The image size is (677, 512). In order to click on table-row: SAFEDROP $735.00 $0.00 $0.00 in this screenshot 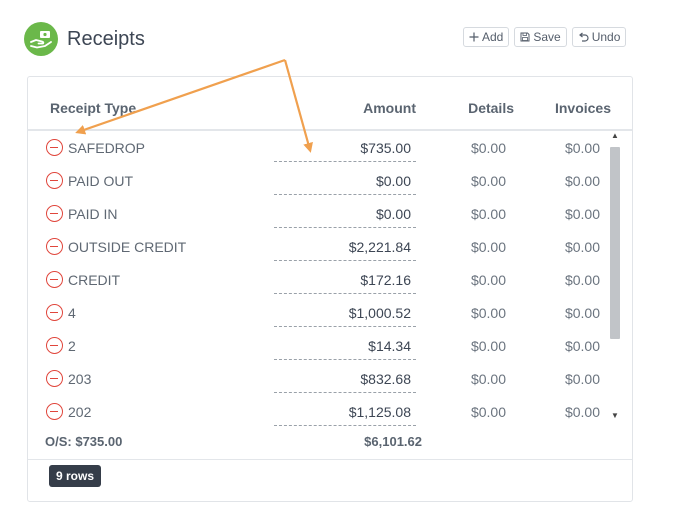, I will do `click(321, 147)`.